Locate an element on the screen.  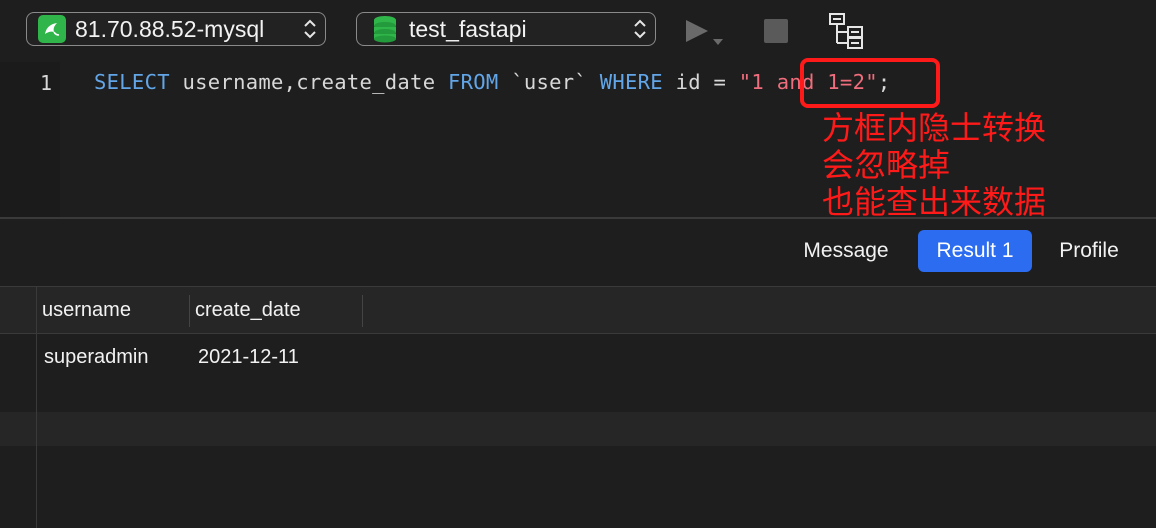
annotation-note: 方框内隐士转换 会忽略掉 也能查出来数据 is located at coordinates (934, 165).